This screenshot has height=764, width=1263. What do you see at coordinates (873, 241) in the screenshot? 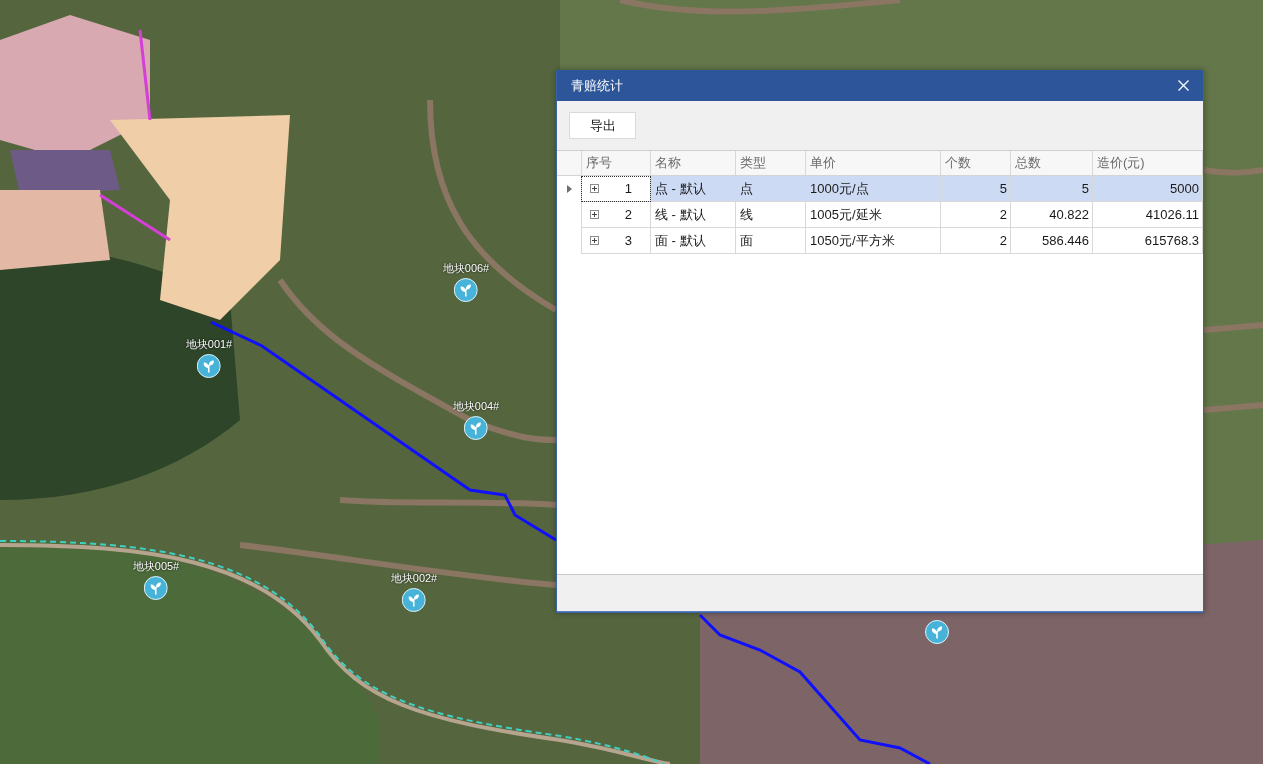
I see `table-cell: 1050元/平方米` at bounding box center [873, 241].